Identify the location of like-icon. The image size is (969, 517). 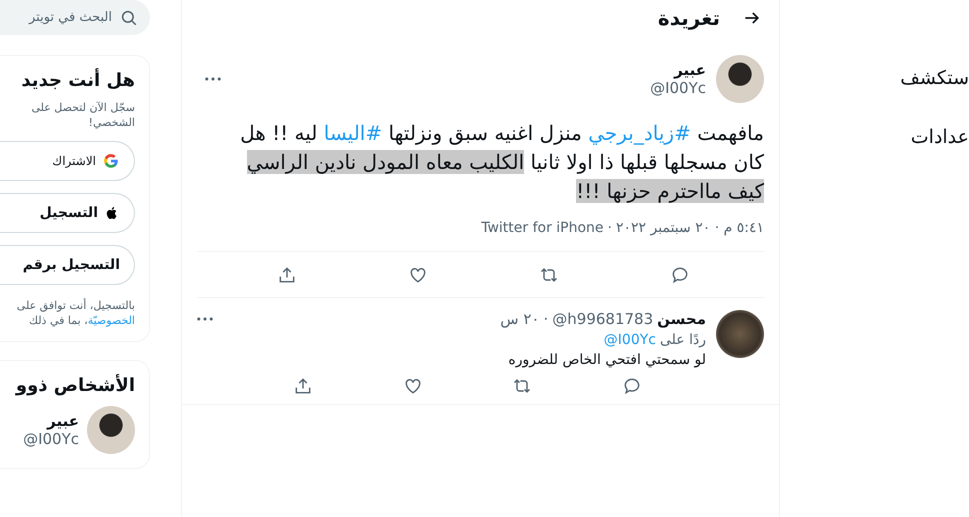
(412, 386).